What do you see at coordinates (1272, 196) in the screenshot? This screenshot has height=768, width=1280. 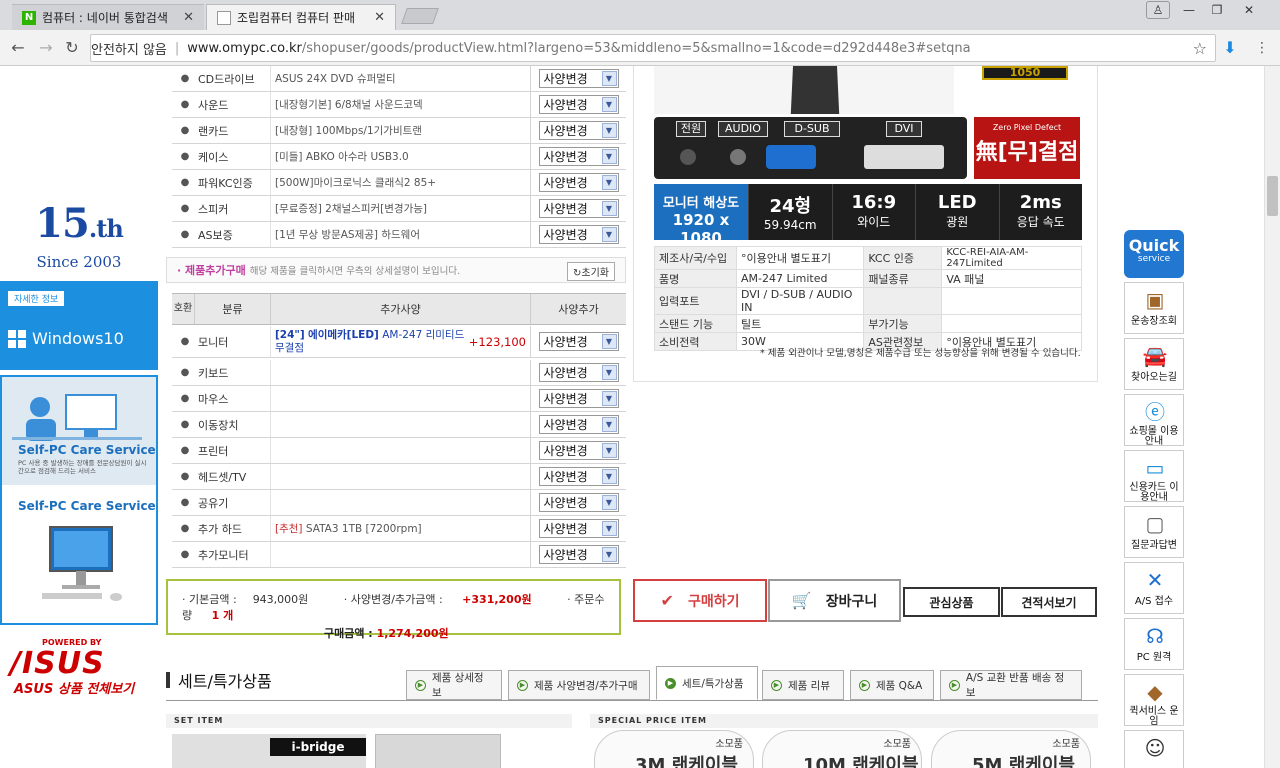 I see `scrollbar-thumb` at bounding box center [1272, 196].